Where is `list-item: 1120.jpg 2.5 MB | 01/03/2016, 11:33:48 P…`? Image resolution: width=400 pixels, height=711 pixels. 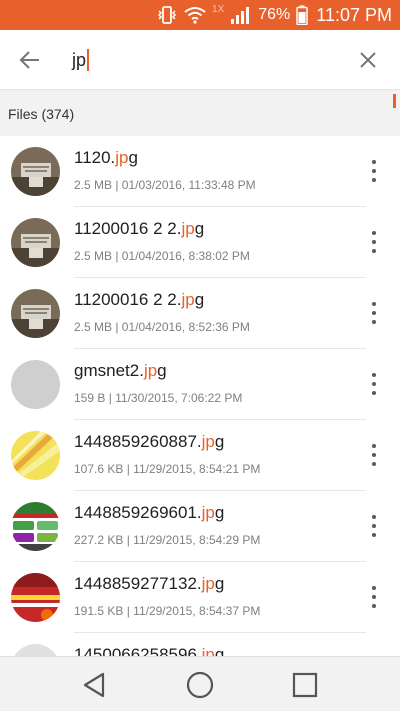 list-item: 1120.jpg 2.5 MB | 01/03/2016, 11:33:48 P… is located at coordinates (200, 171).